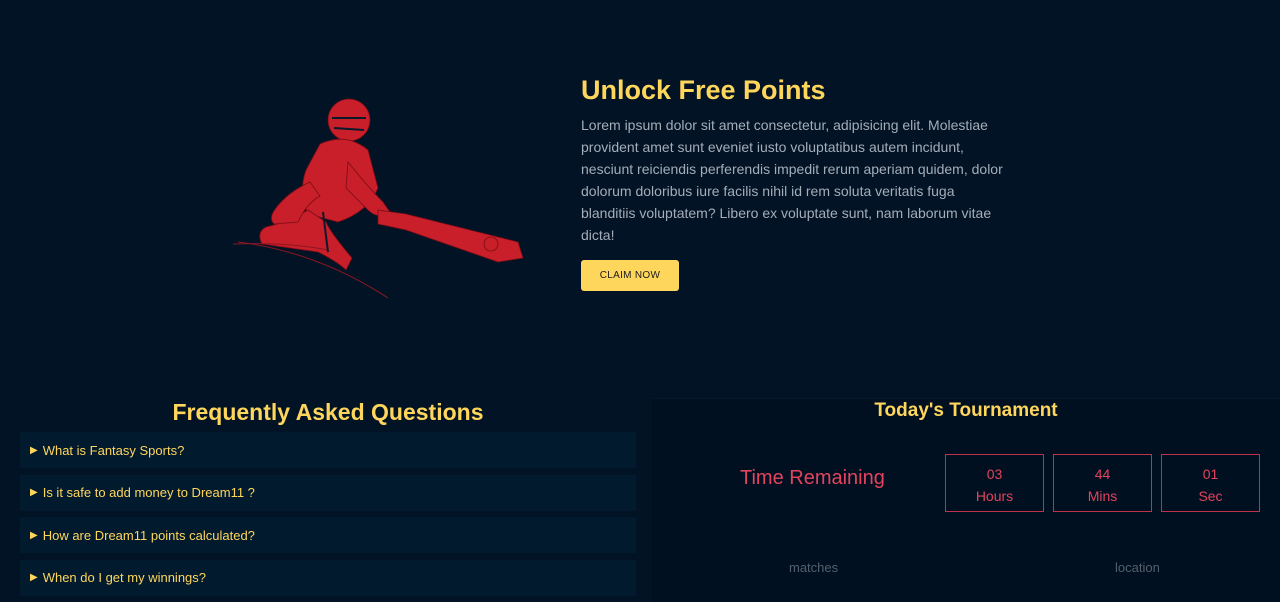  I want to click on faq-item: ▶ Is it safe to add money to Dream11 ?, so click(328, 492).